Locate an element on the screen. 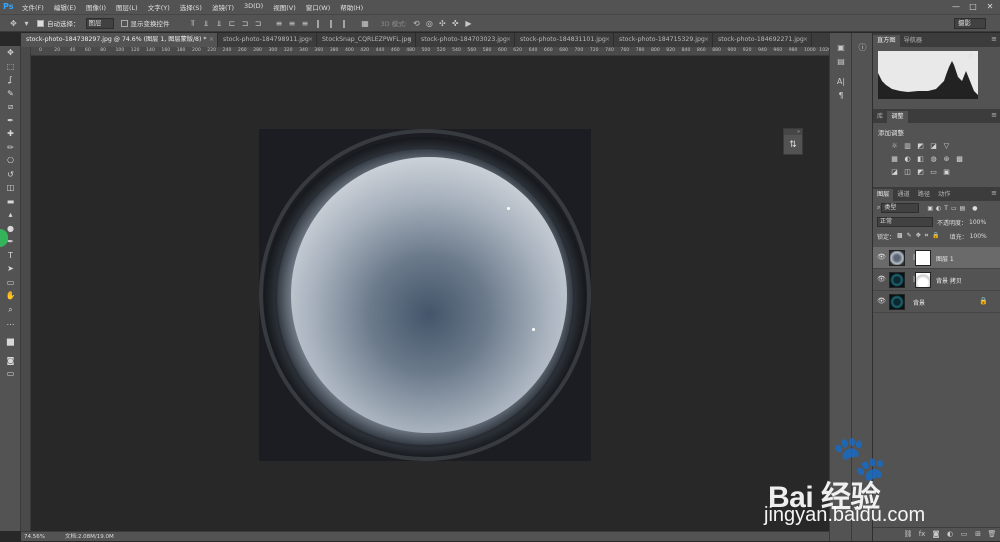 The width and height of the screenshot is (1000, 542). menu-item: 编辑(E) is located at coordinates (65, 7).